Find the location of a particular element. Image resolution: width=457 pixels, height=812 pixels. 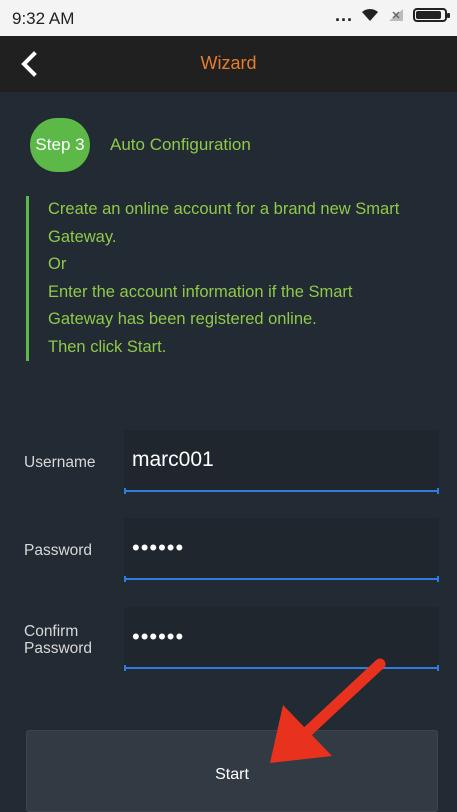

step-title: Auto Configuration is located at coordinates (180, 144).